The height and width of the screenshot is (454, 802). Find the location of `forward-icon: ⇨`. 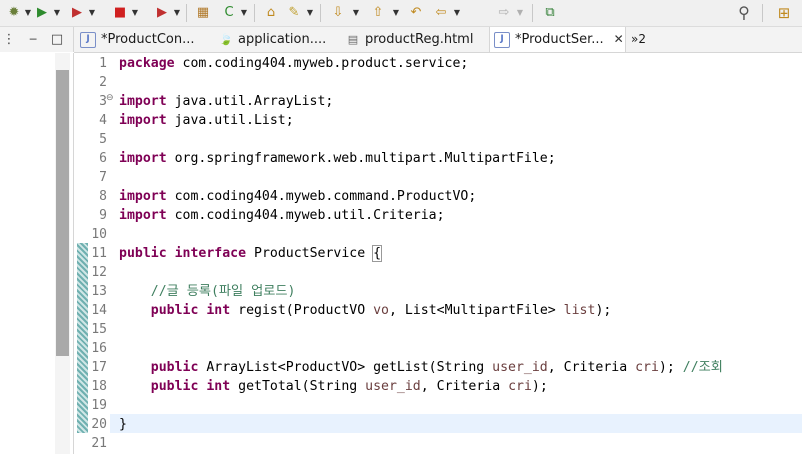

forward-icon: ⇨ is located at coordinates (504, 12).